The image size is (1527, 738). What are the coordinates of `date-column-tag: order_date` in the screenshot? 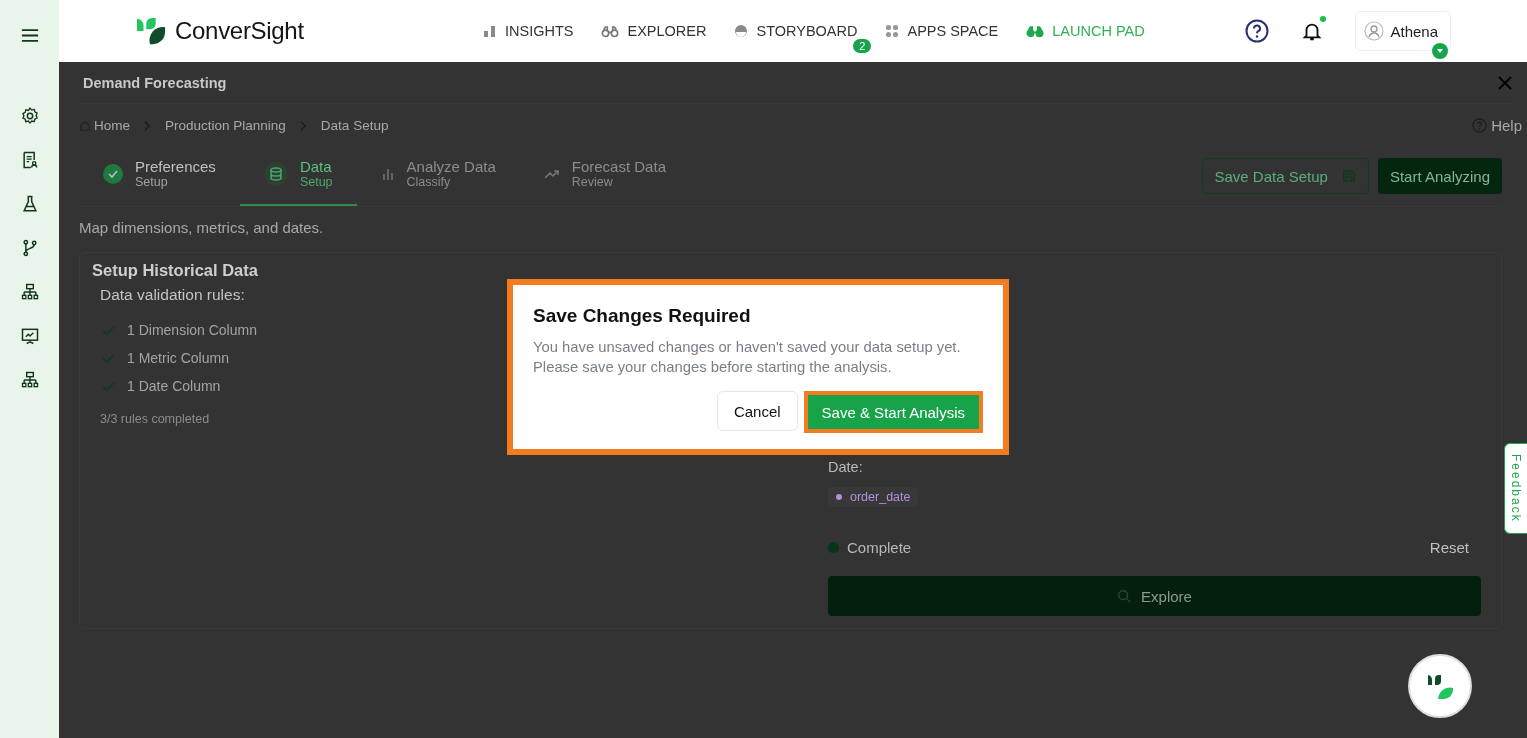 It's located at (873, 497).